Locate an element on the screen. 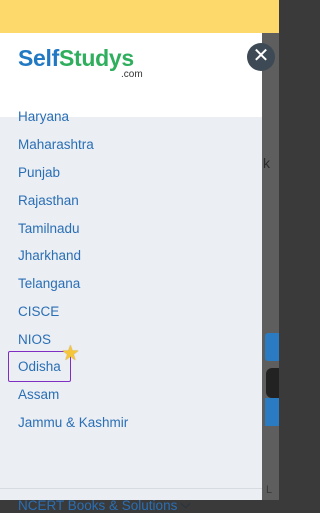  menu-item-cisce: CISCE is located at coordinates (38, 311).